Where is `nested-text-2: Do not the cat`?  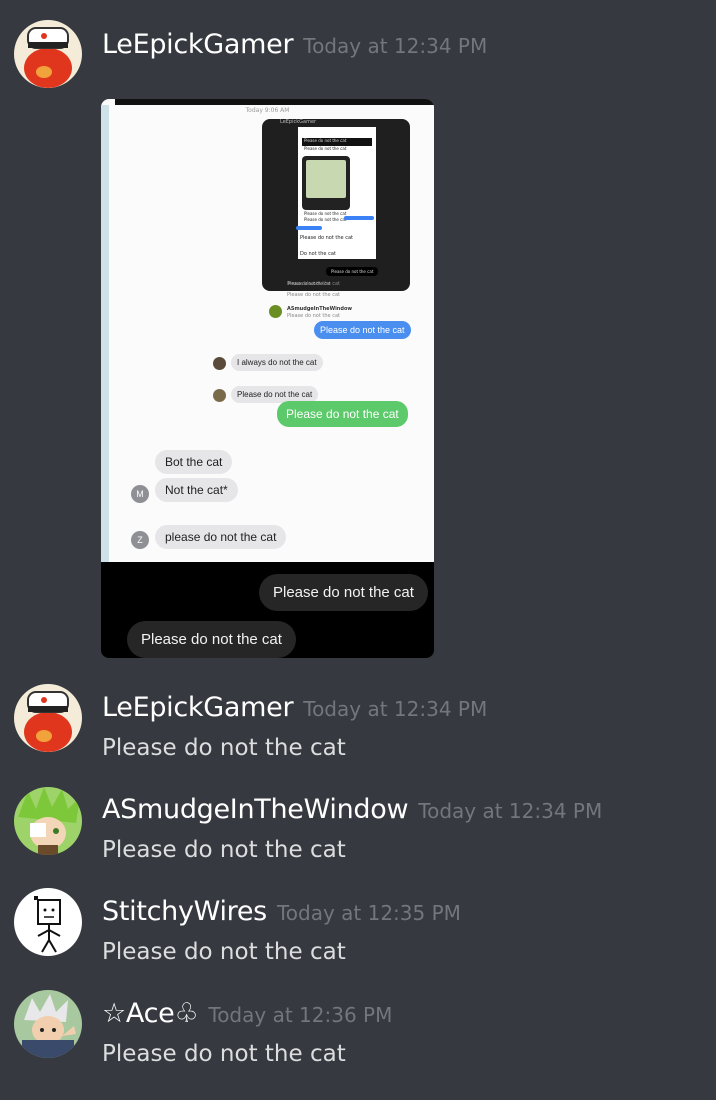
nested-text-2: Do not the cat is located at coordinates (318, 254).